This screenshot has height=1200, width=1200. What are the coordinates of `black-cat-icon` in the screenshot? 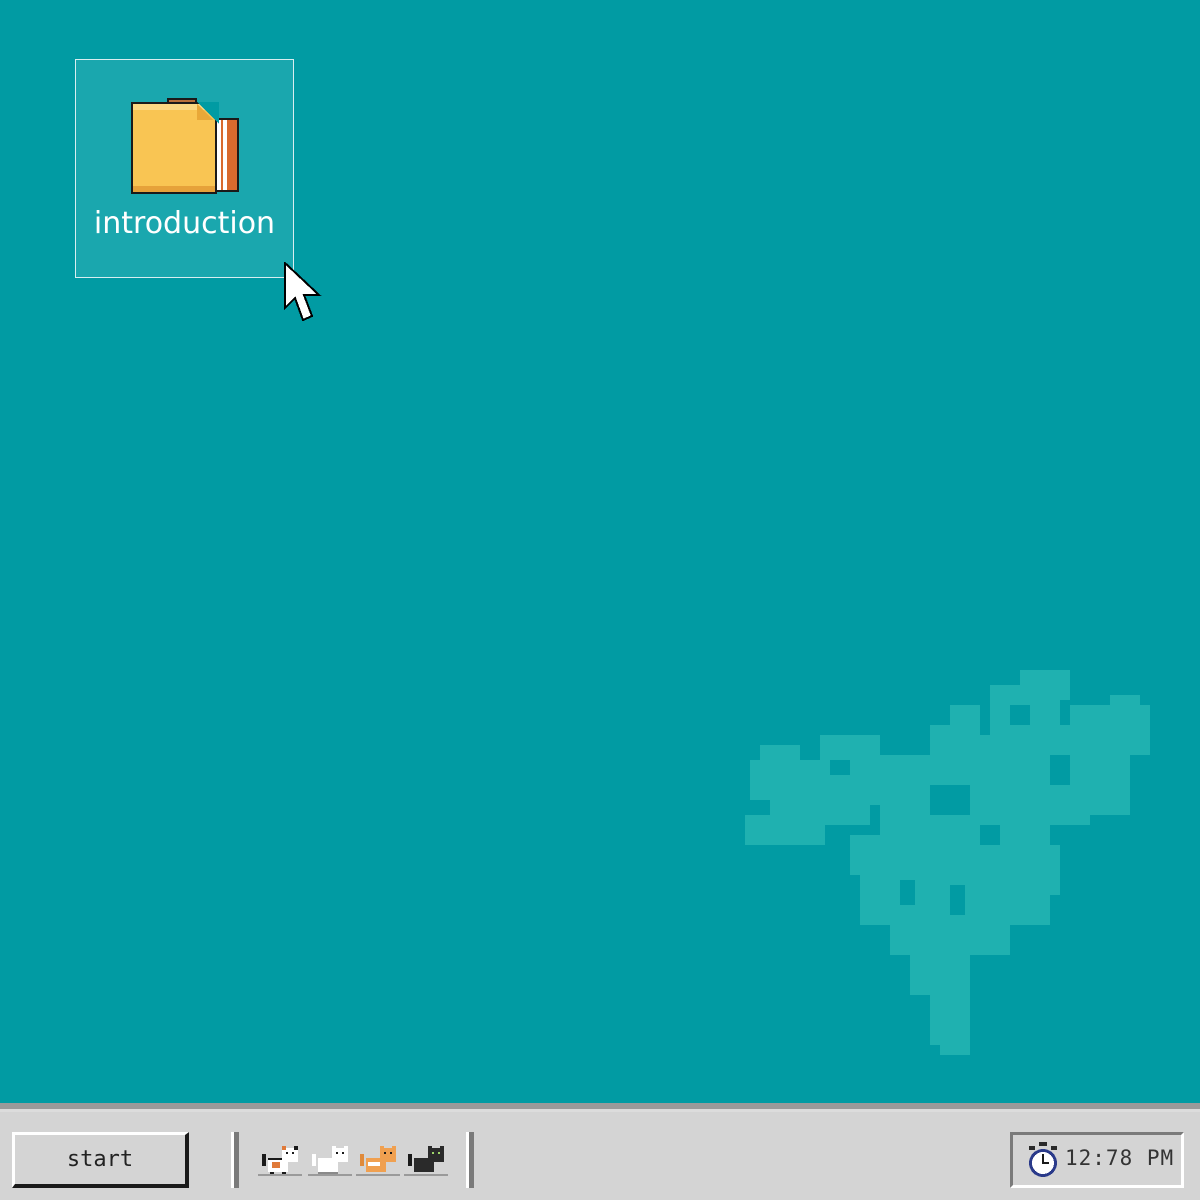 It's located at (426, 1160).